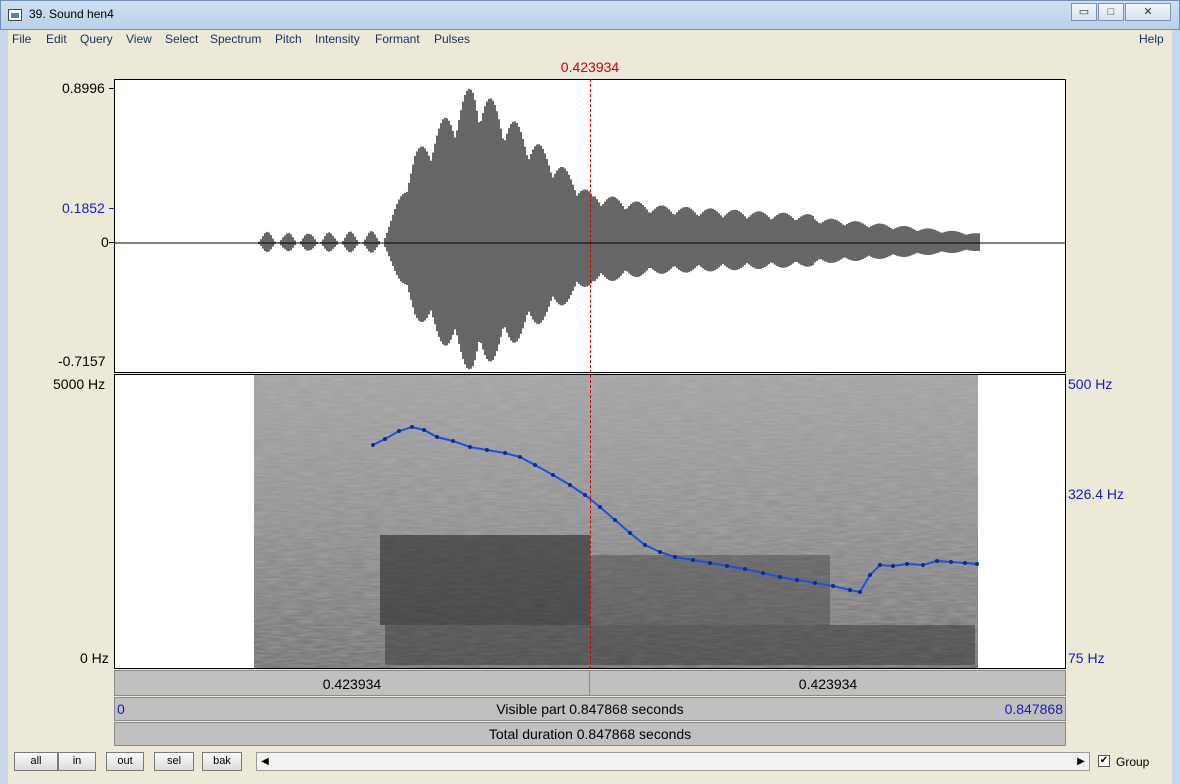 The width and height of the screenshot is (1180, 784). Describe the element at coordinates (111, 88) in the screenshot. I see `wave-top-tick` at that location.